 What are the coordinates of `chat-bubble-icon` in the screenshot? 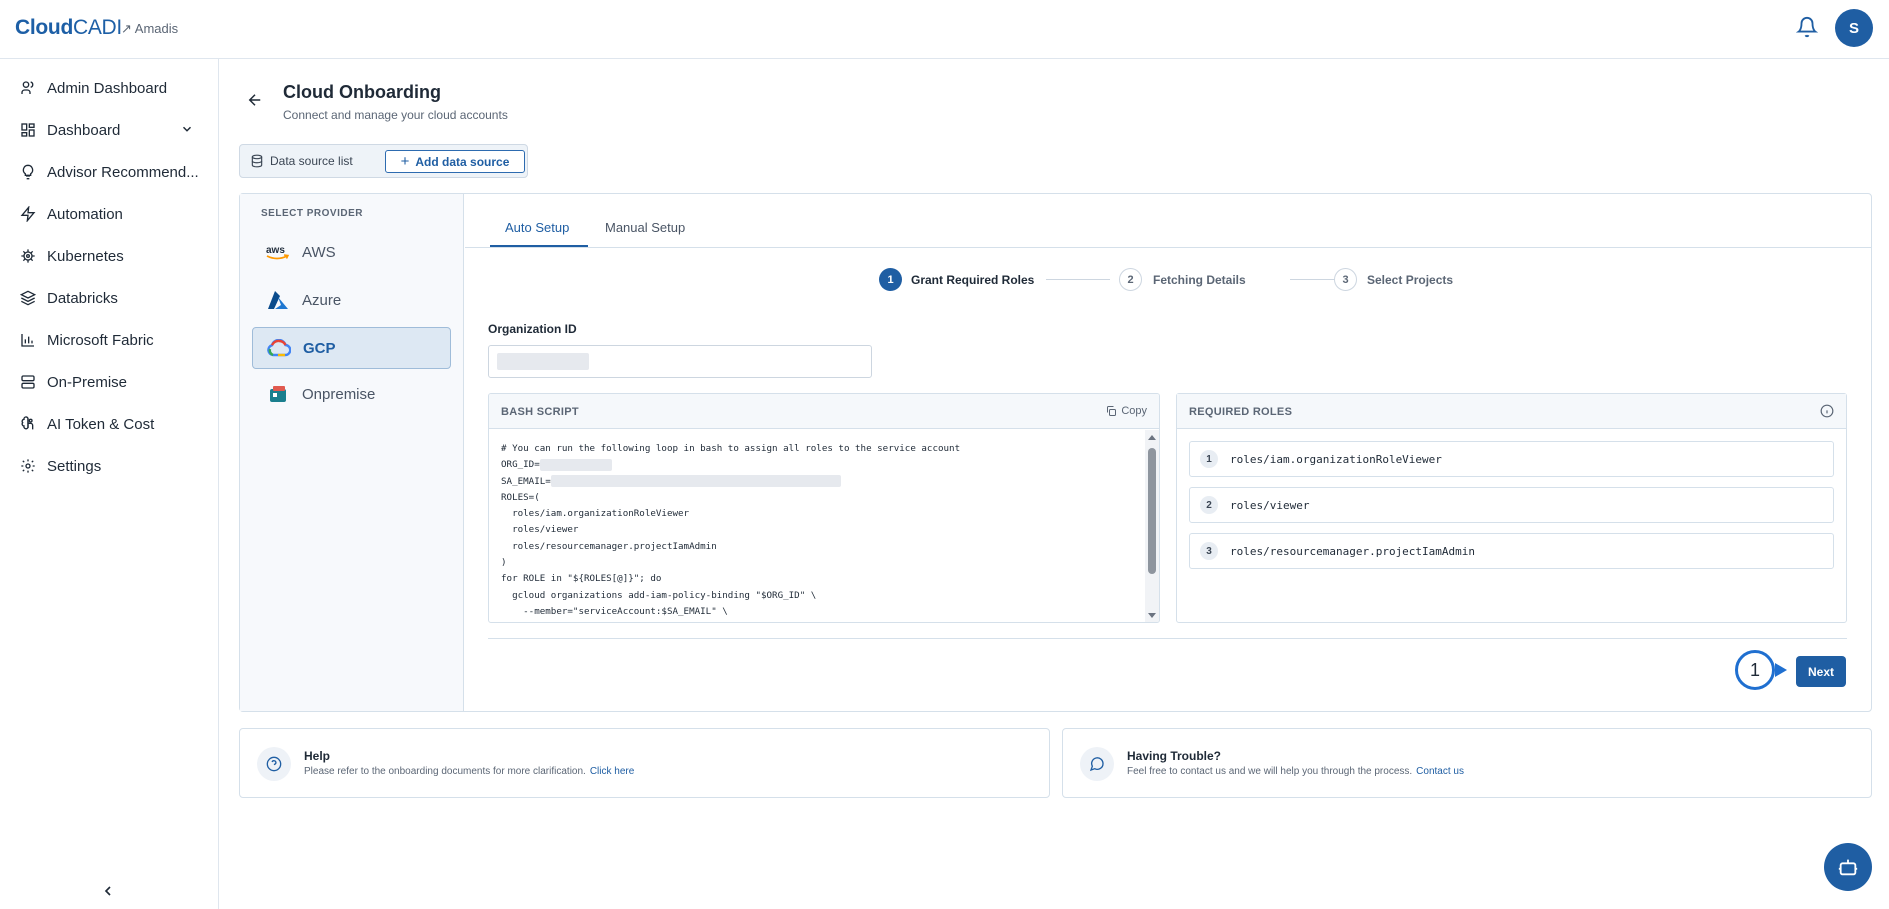 It's located at (1097, 764).